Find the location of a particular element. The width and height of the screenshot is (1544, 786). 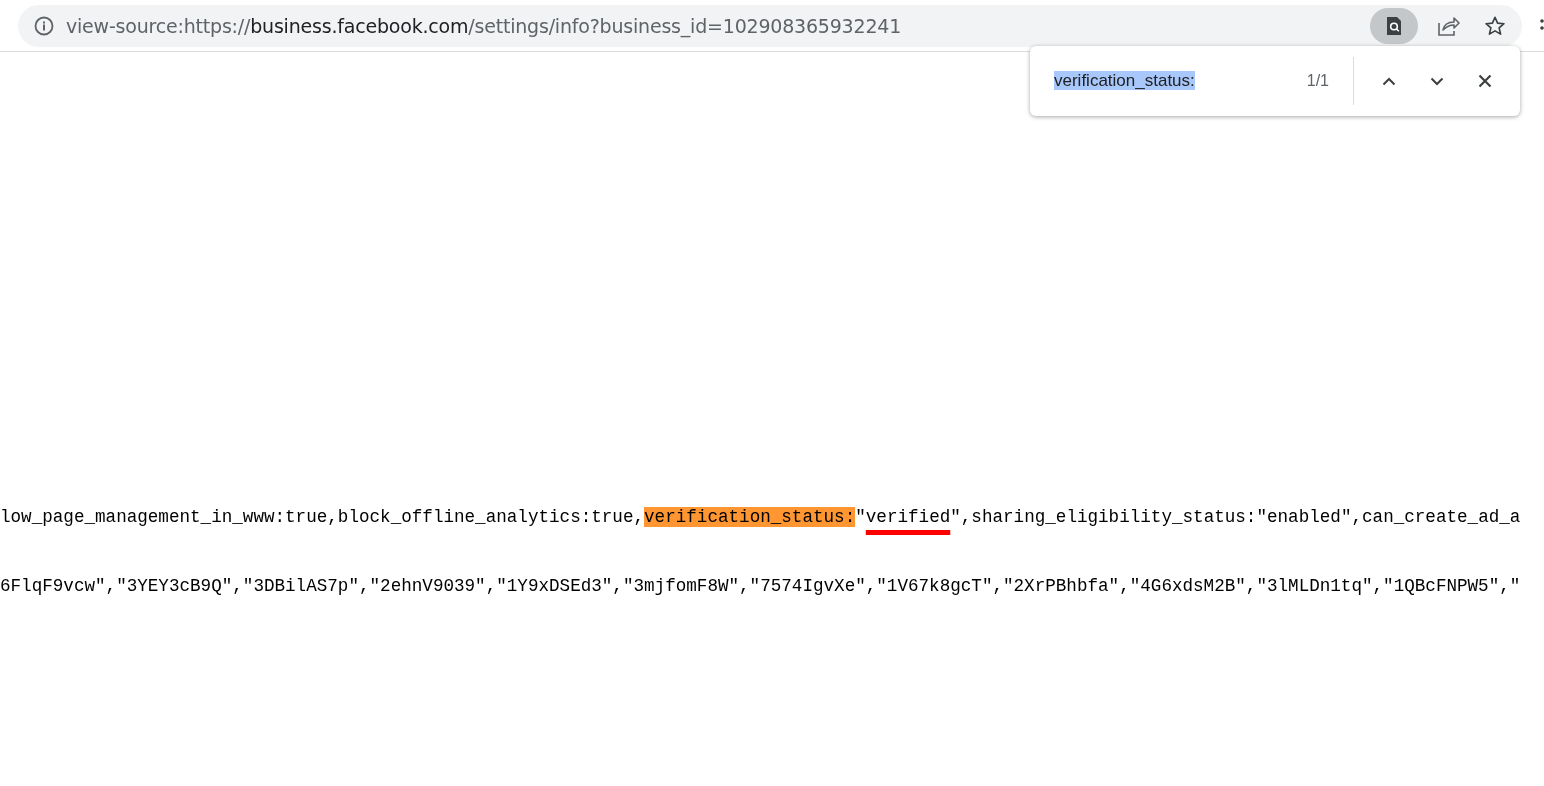

url-text: view-source:https://business.facebook.com/settings/info?business_id=102908365932241 is located at coordinates (484, 25).